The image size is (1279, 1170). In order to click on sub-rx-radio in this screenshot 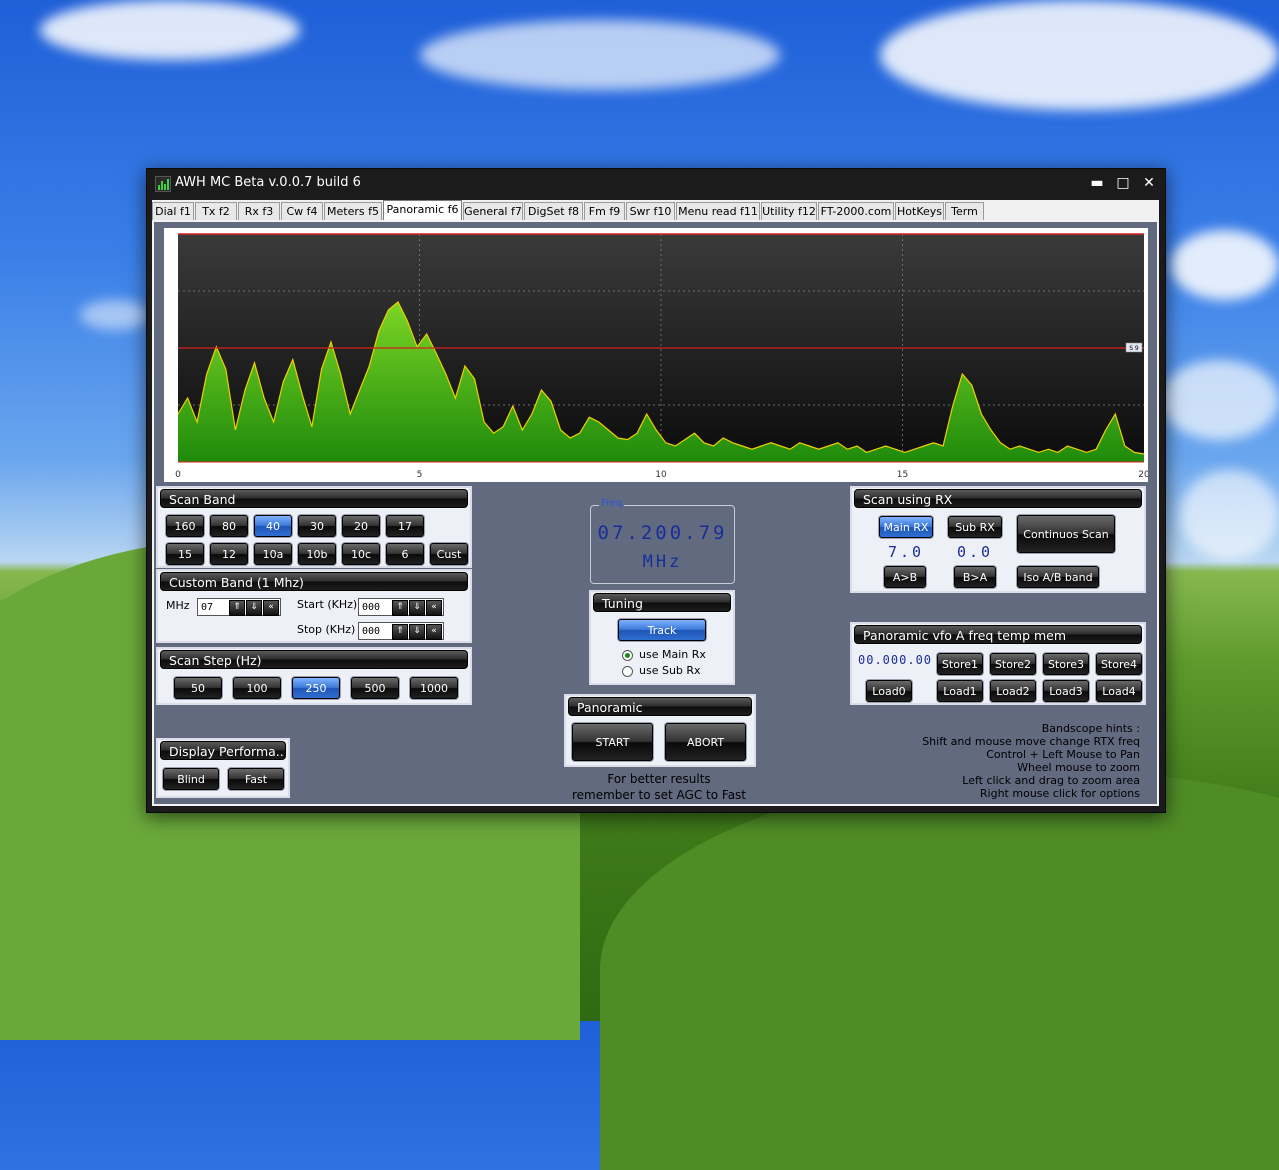, I will do `click(627, 671)`.